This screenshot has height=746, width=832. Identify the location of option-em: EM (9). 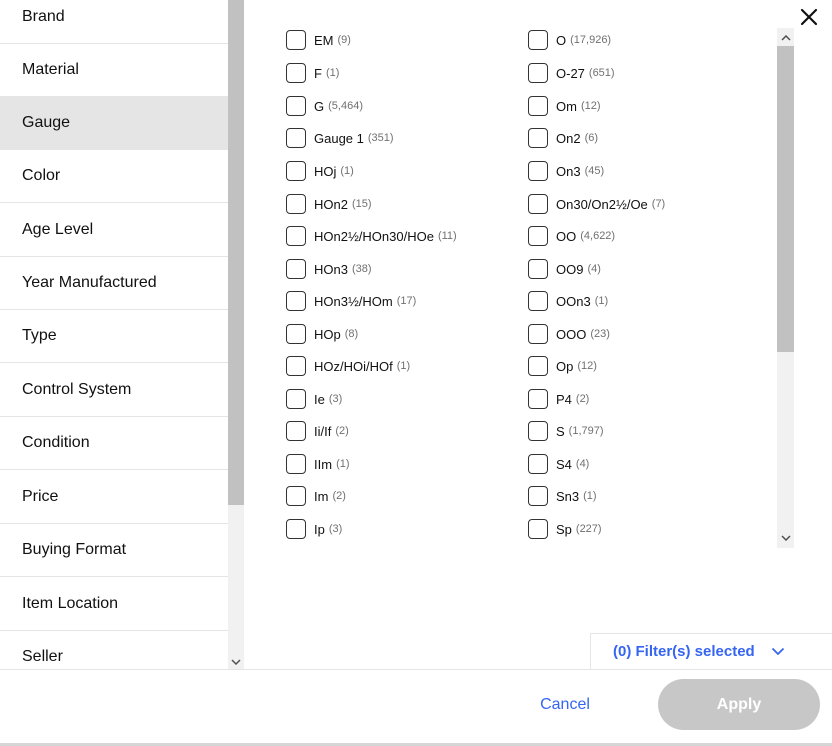
(318, 40).